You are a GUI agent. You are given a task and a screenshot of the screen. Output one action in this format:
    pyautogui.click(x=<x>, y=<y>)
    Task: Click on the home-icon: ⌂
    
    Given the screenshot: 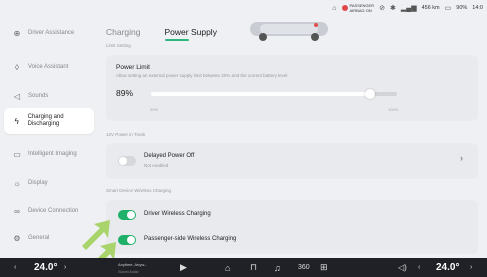 What is the action you would take?
    pyautogui.click(x=227, y=267)
    